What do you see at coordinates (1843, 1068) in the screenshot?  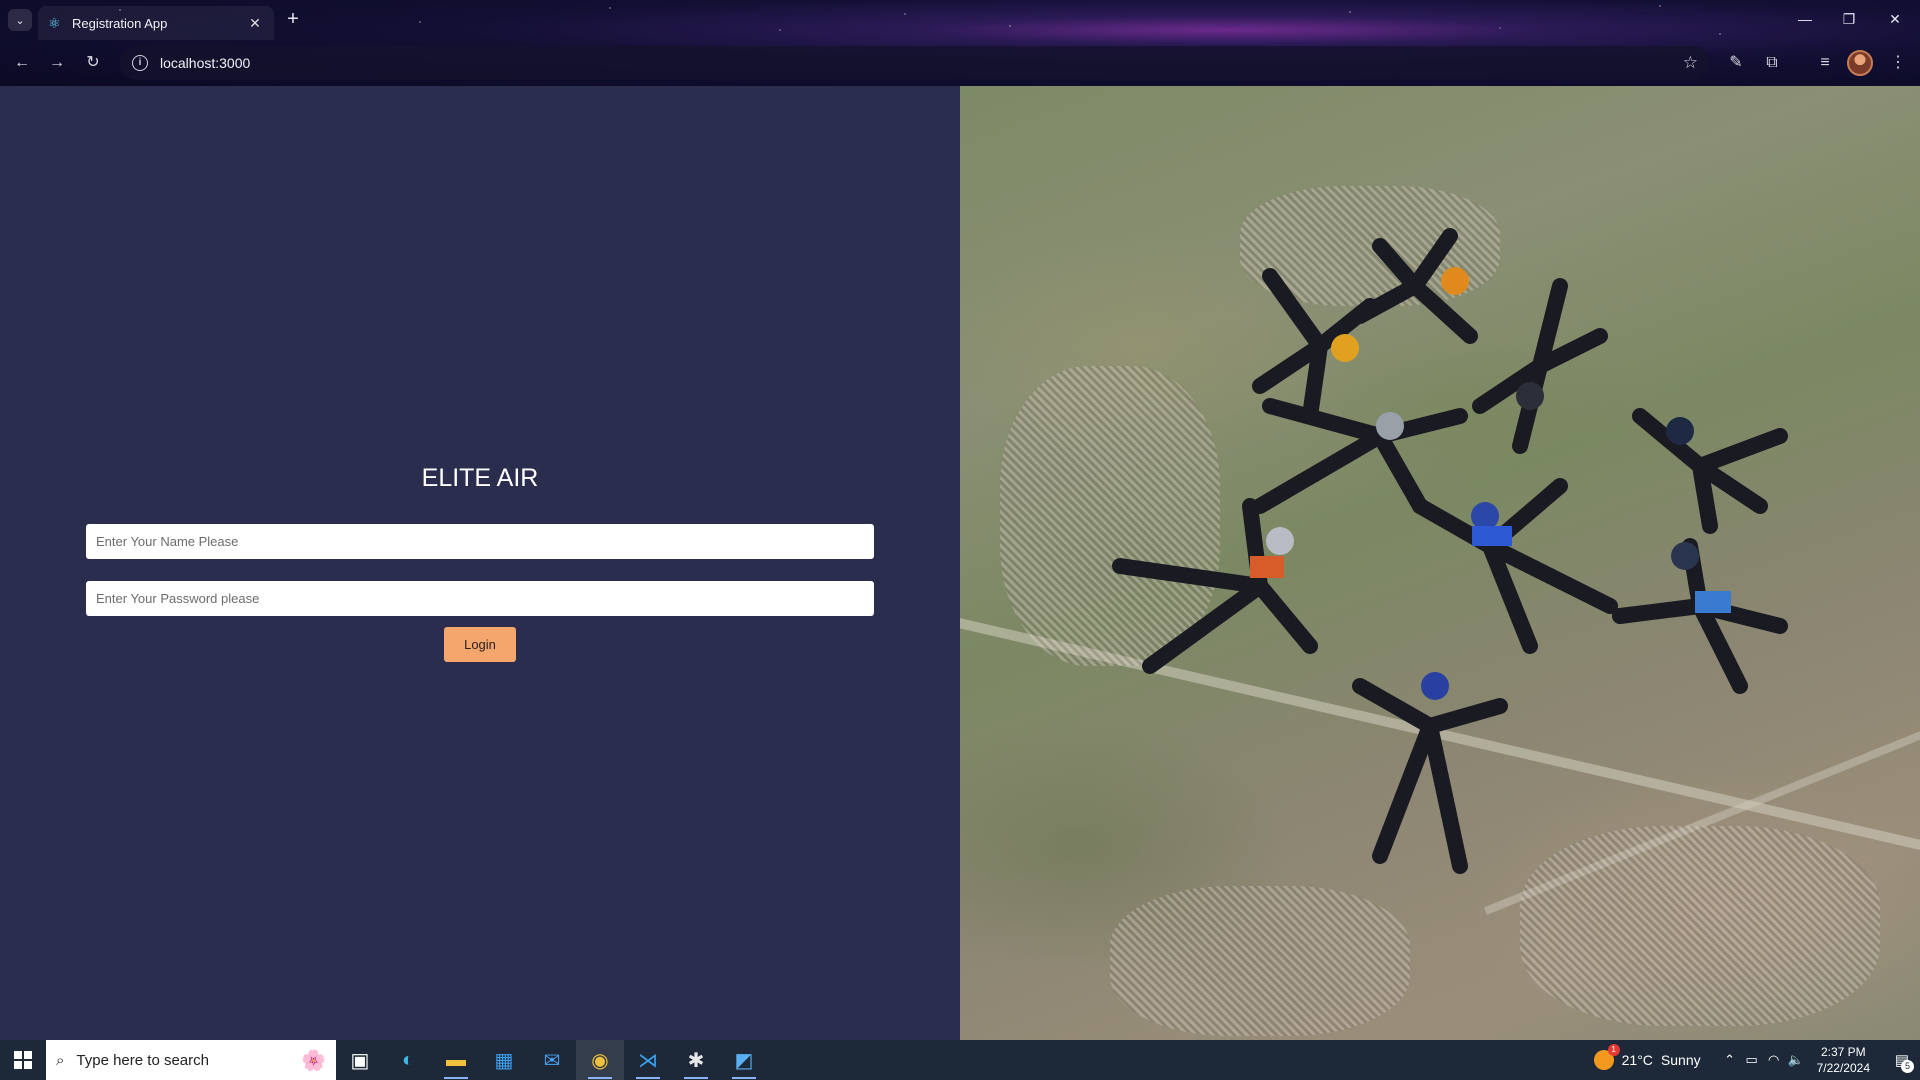 I see `clock-date: 7/22/2024` at bounding box center [1843, 1068].